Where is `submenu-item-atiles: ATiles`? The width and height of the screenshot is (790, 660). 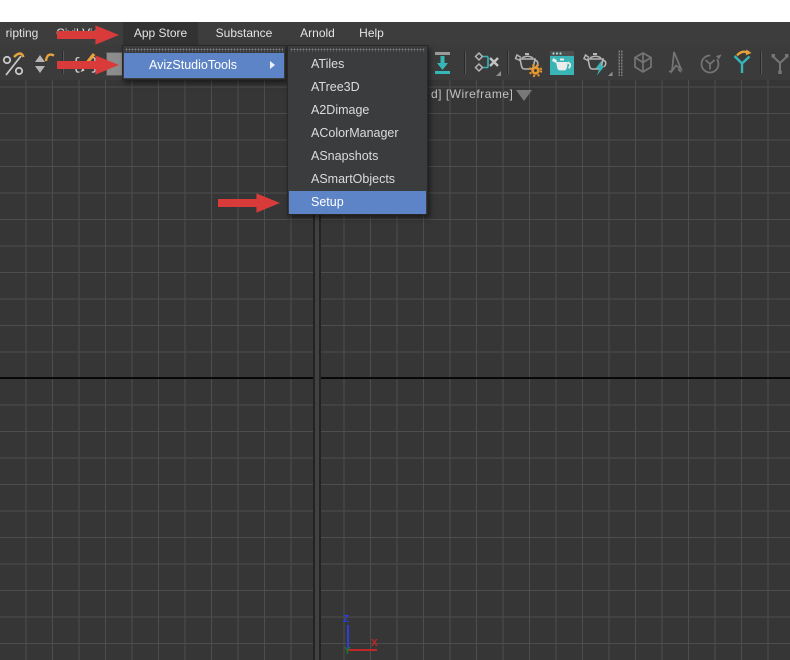
submenu-item-atiles: ATiles is located at coordinates (357, 64).